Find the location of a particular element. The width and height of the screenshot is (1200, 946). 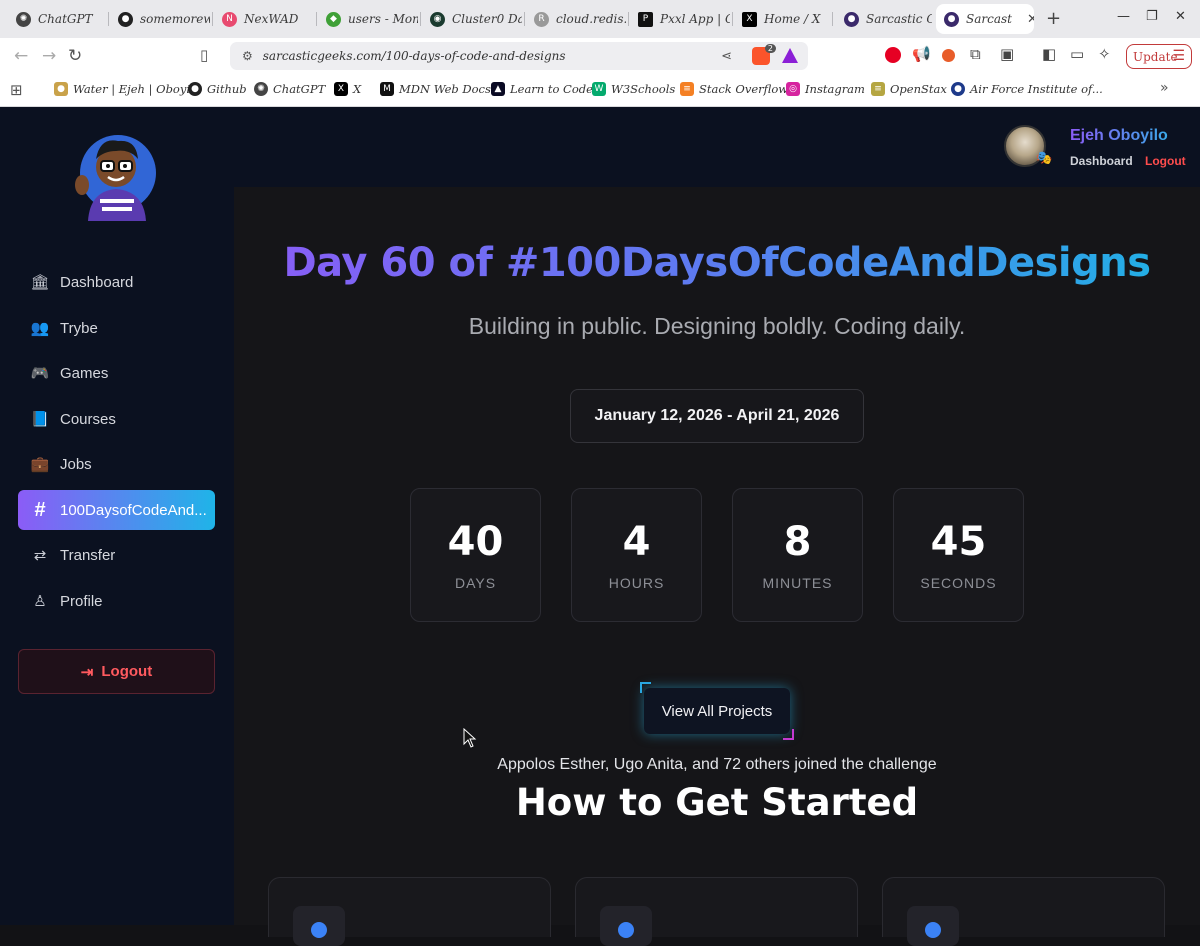

update-button: Update ☰ is located at coordinates (1159, 56).